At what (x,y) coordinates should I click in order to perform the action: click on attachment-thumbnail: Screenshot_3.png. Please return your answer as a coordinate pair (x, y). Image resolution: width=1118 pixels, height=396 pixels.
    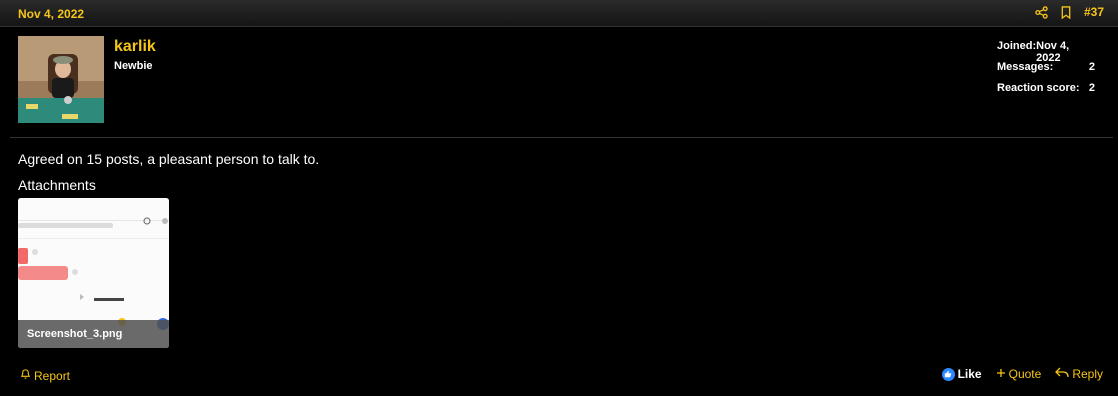
    Looking at the image, I should click on (93, 273).